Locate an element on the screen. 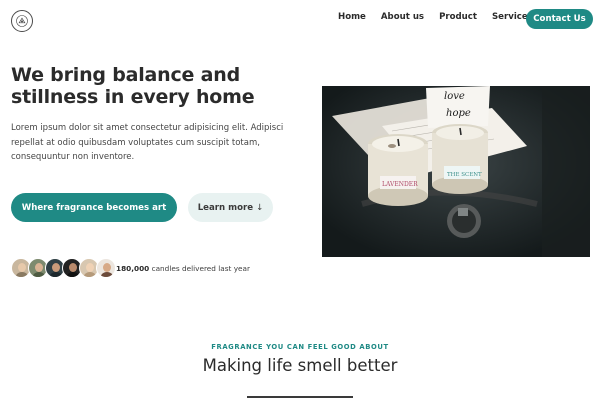 Image resolution: width=600 pixels, height=400 pixels. delivered-stat: 180,000 candles delivered last year is located at coordinates (183, 268).